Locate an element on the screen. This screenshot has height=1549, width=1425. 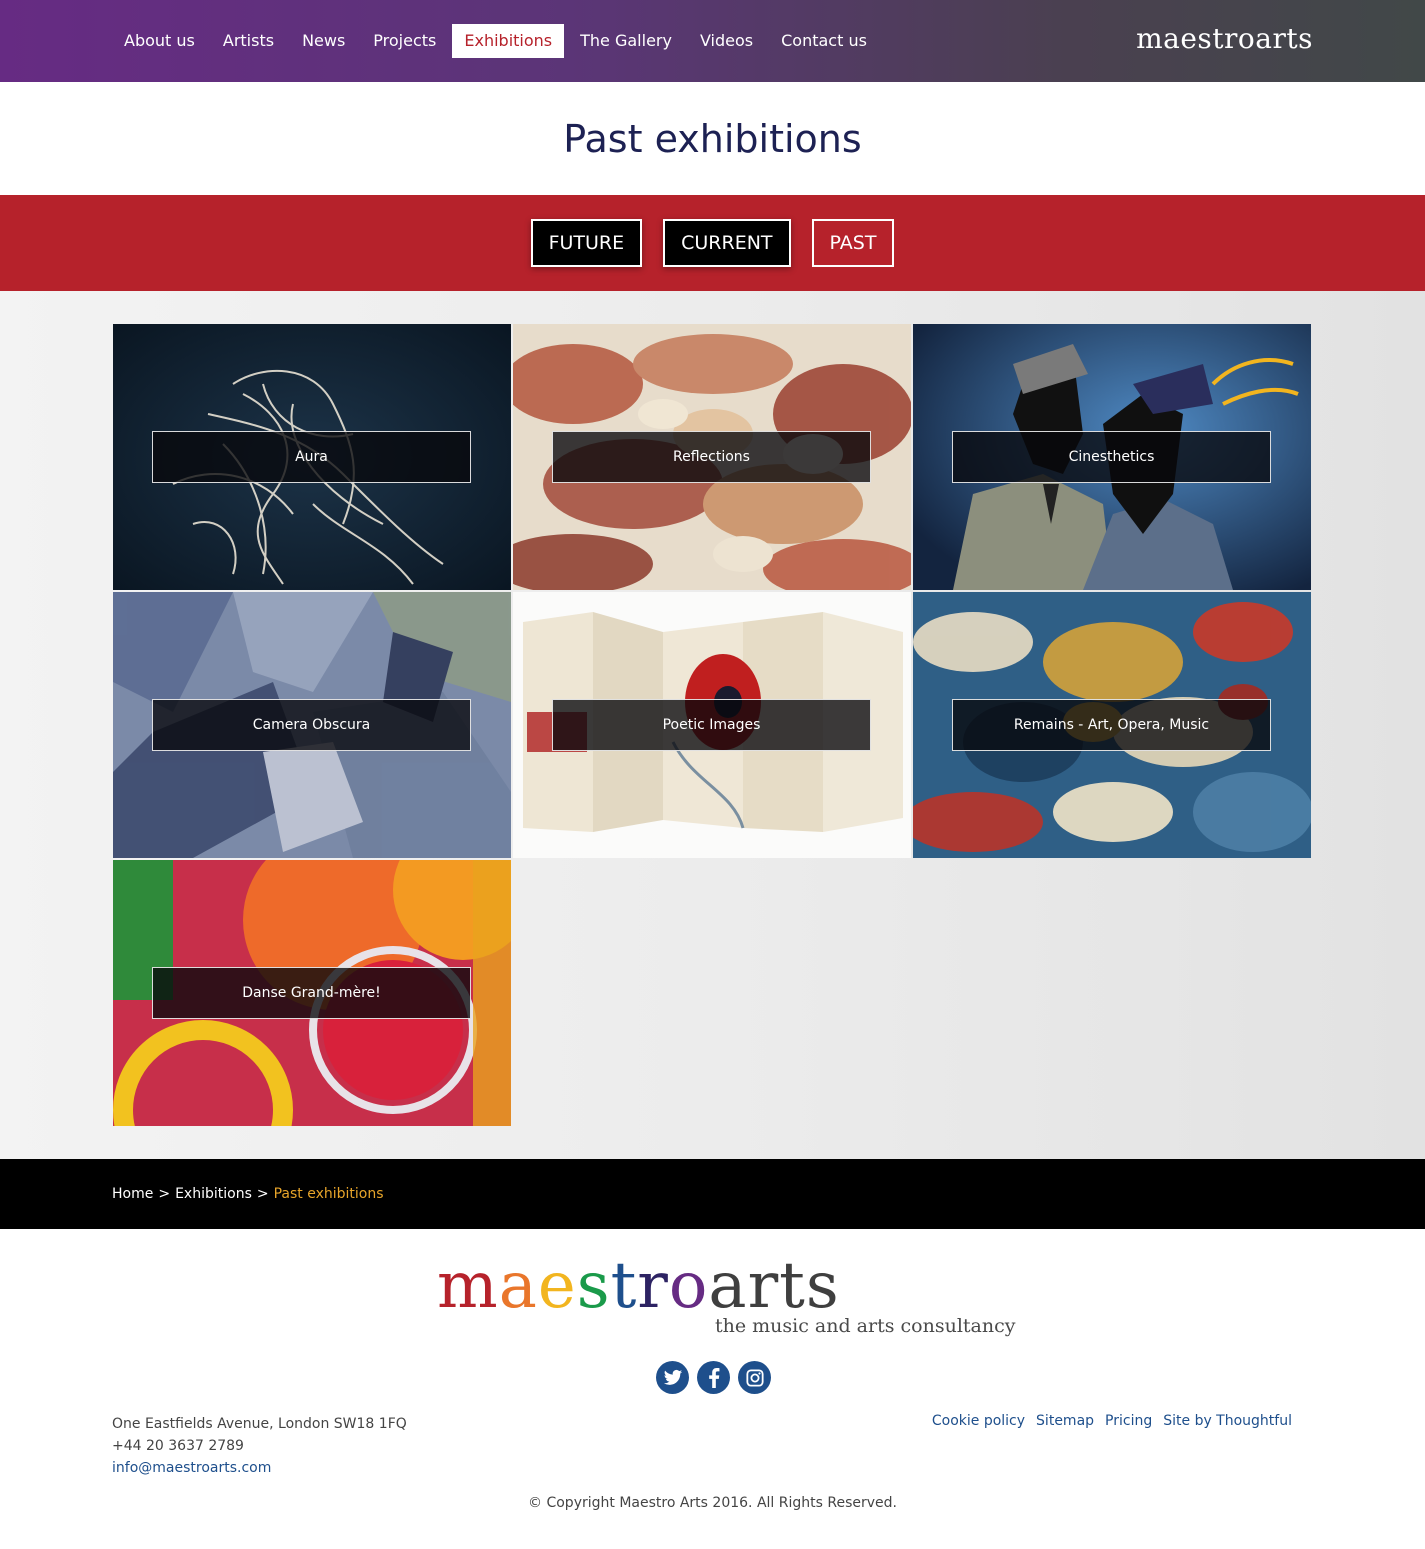
nav-artists: Artists is located at coordinates (248, 41).